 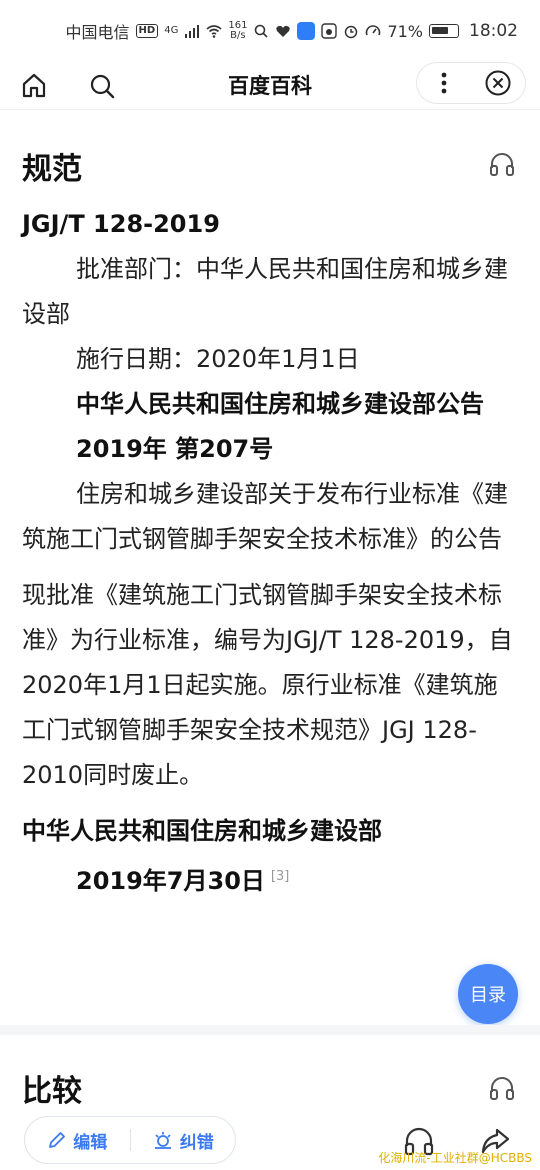 I want to click on status-bar: 中国电信 HD 4G 161 B/s 71% 18:02, so click(x=270, y=31).